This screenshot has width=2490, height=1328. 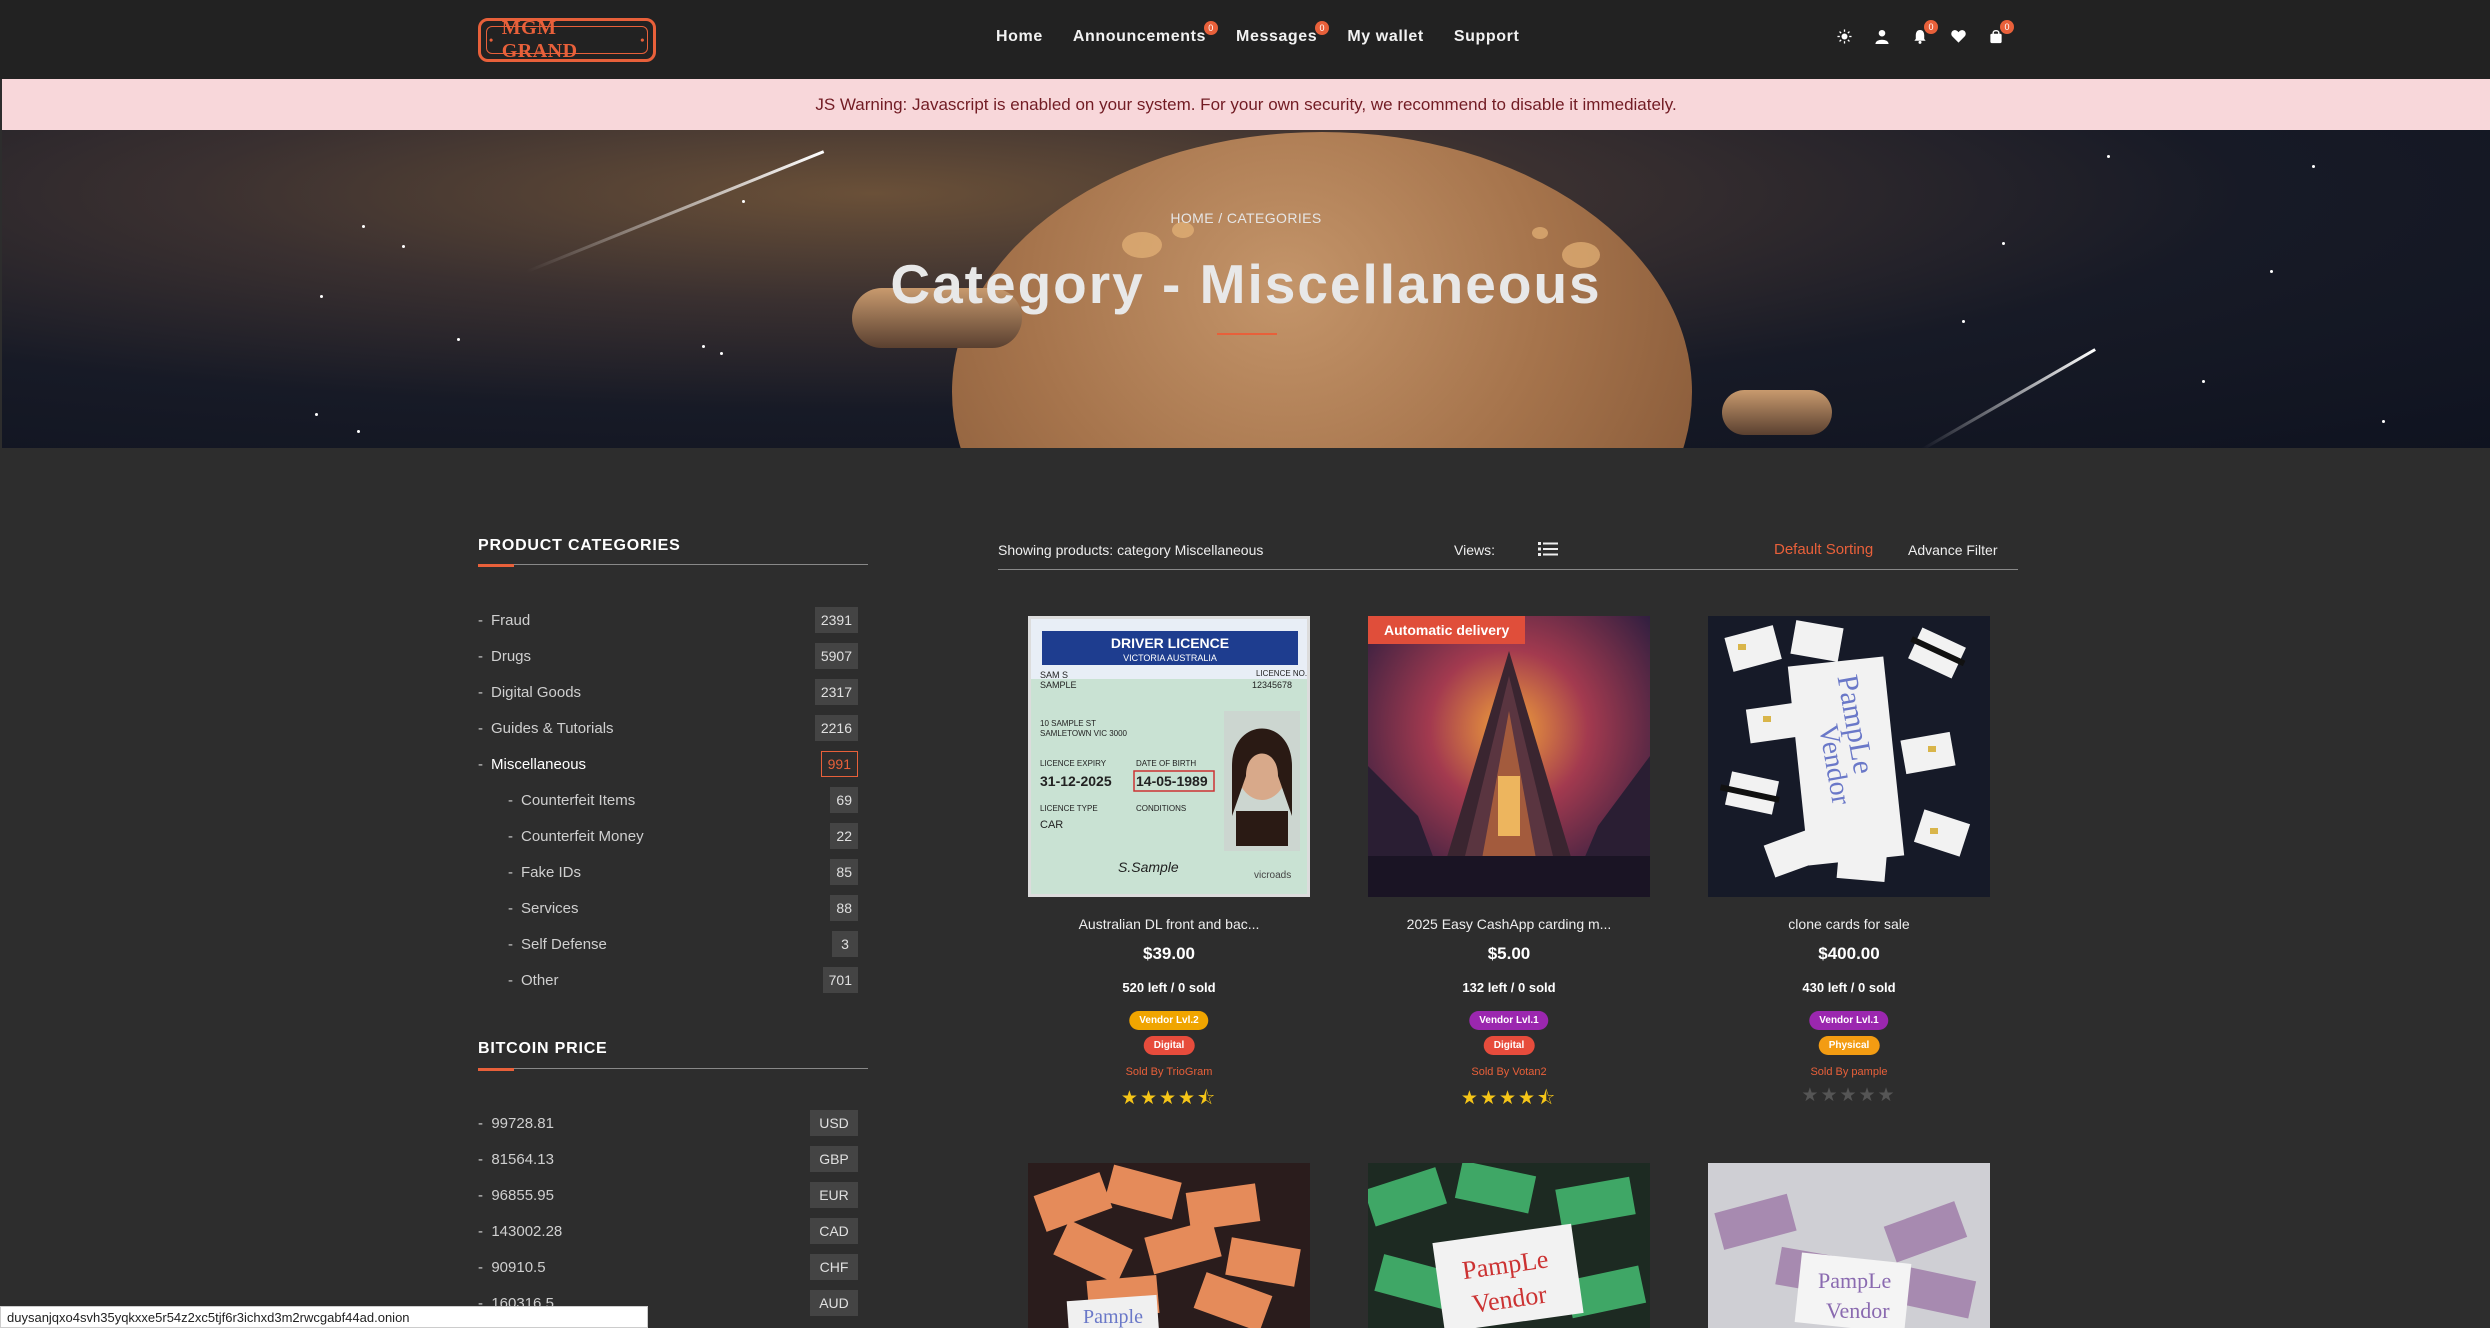 I want to click on logo-text: MGM GRAND, so click(x=539, y=39).